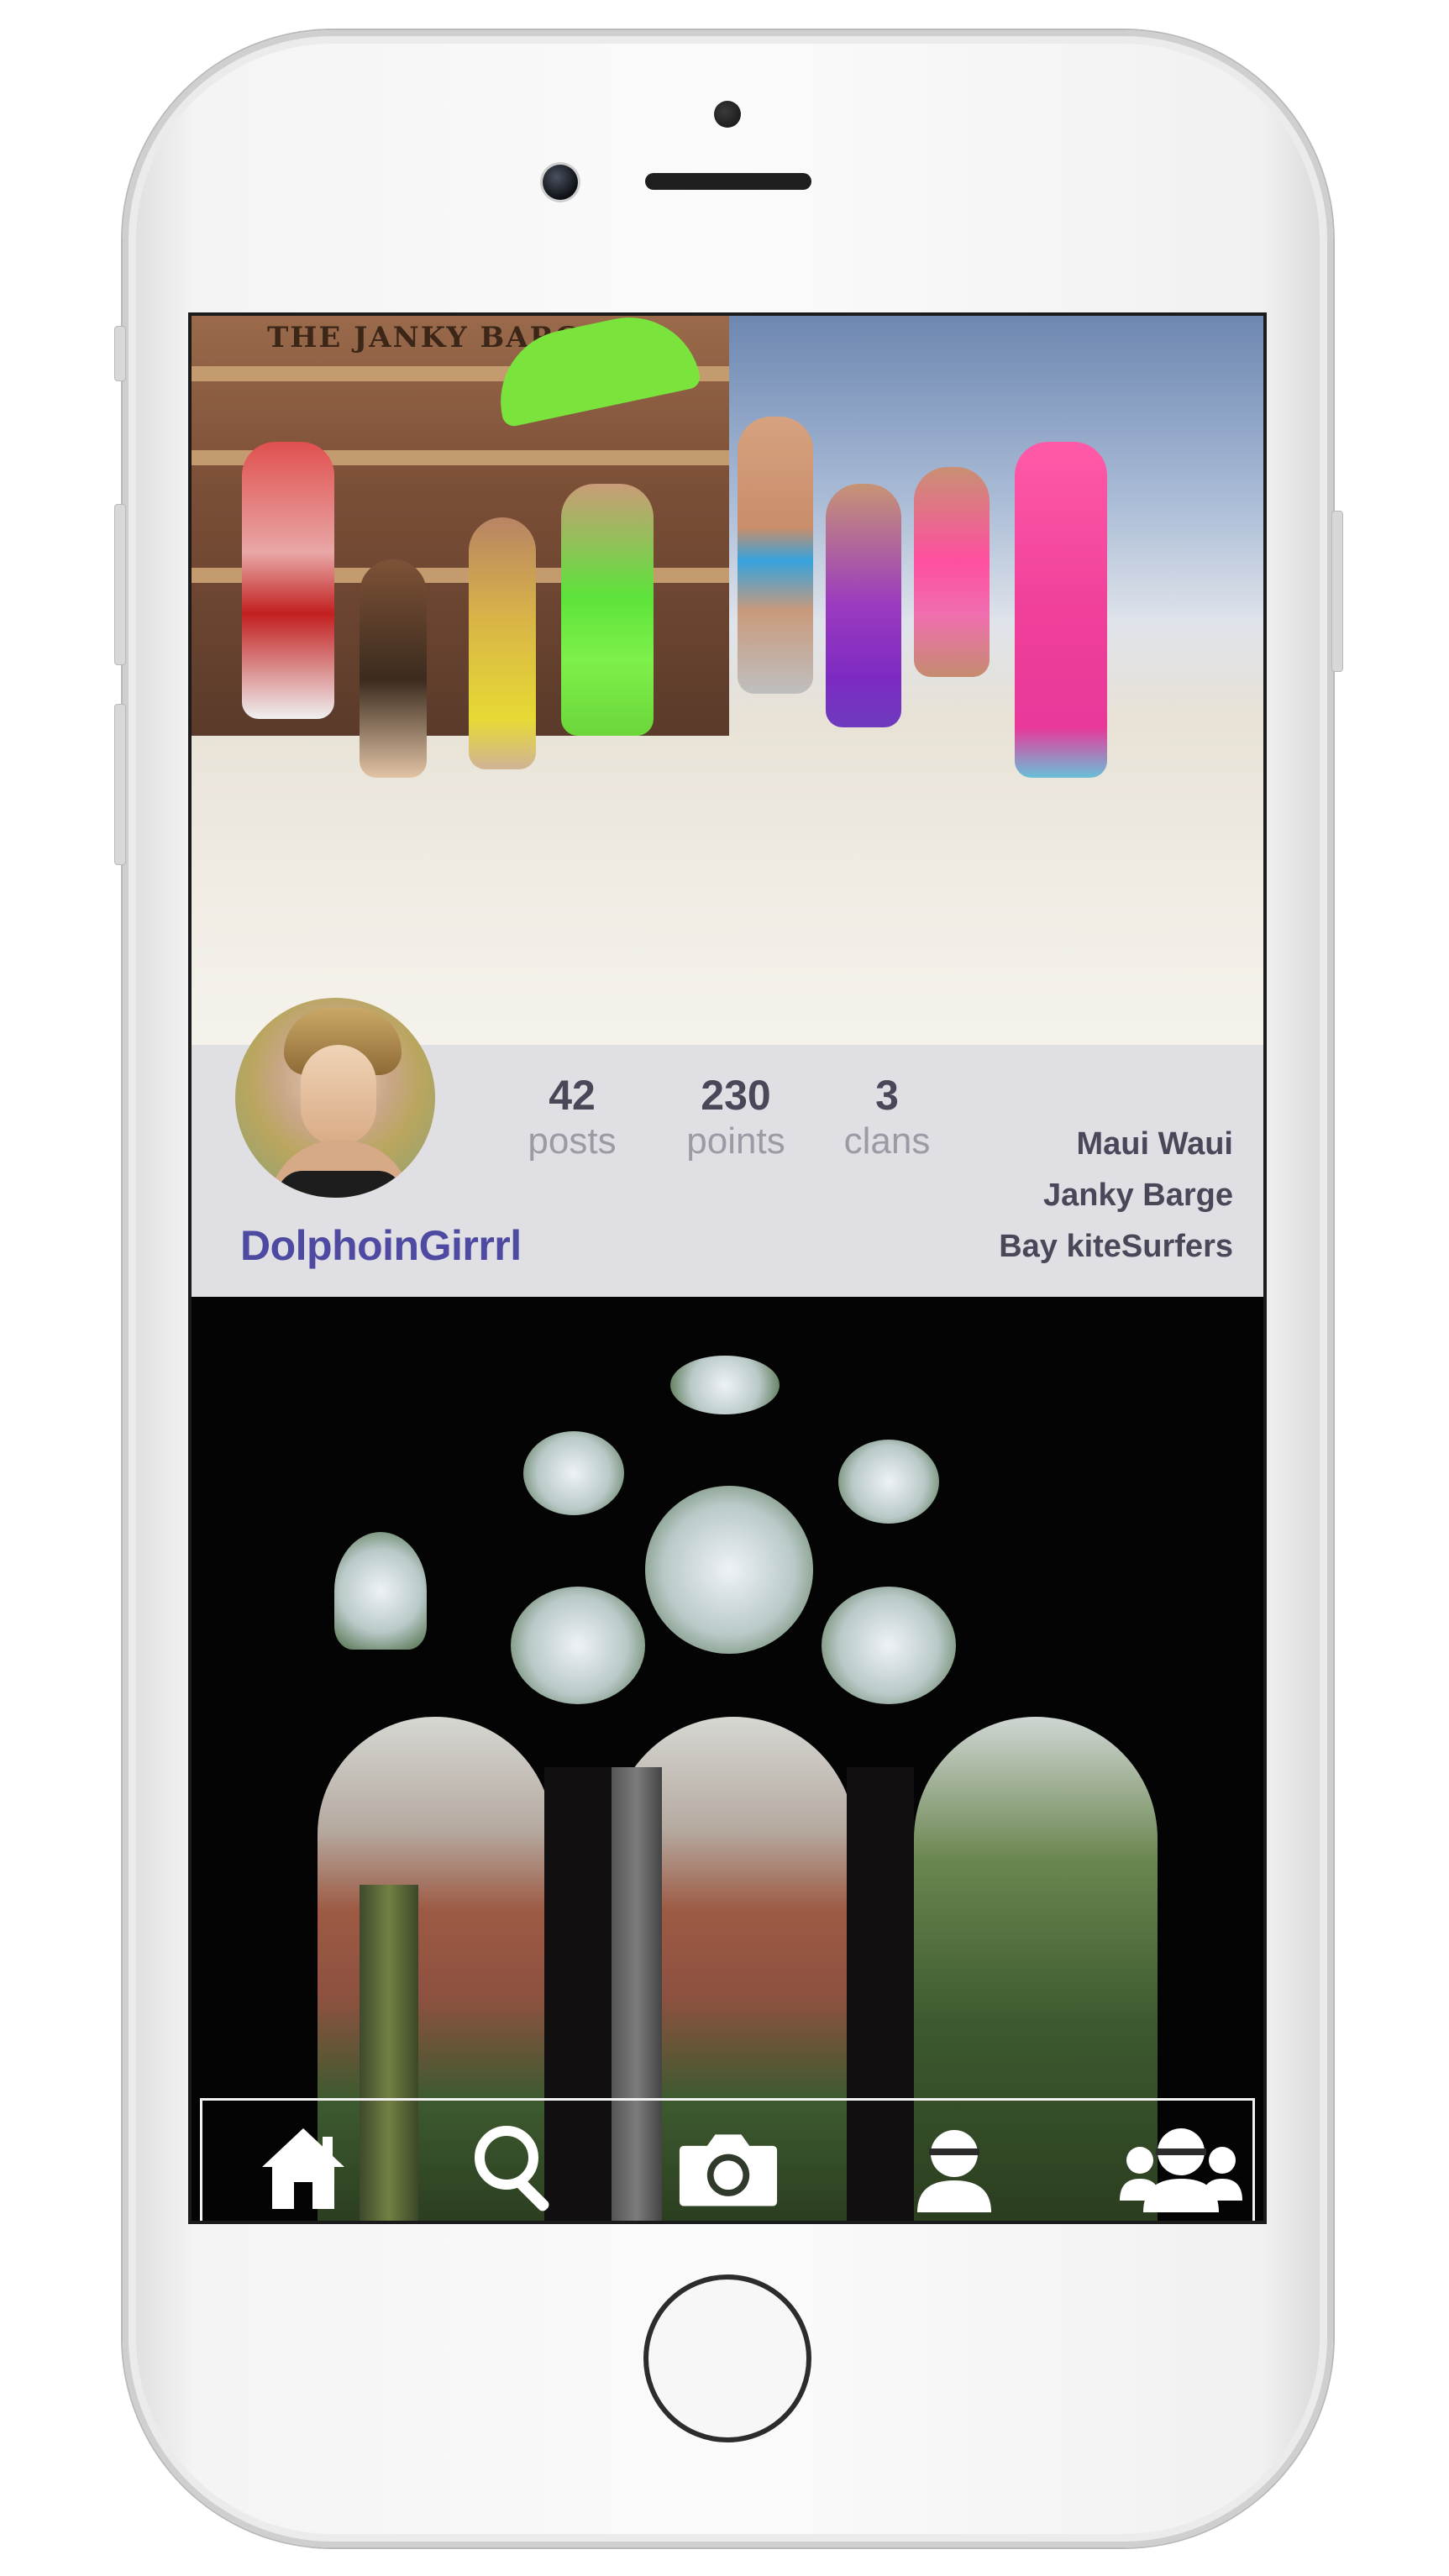 This screenshot has height=2576, width=1449. I want to click on tab-clans, so click(1181, 2168).